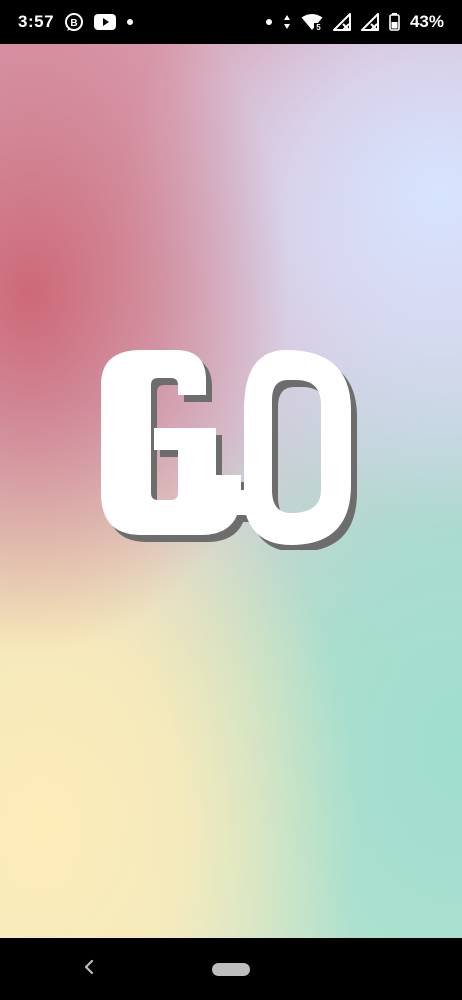 The width and height of the screenshot is (462, 1000). I want to click on wifi-badge: 5, so click(318, 27).